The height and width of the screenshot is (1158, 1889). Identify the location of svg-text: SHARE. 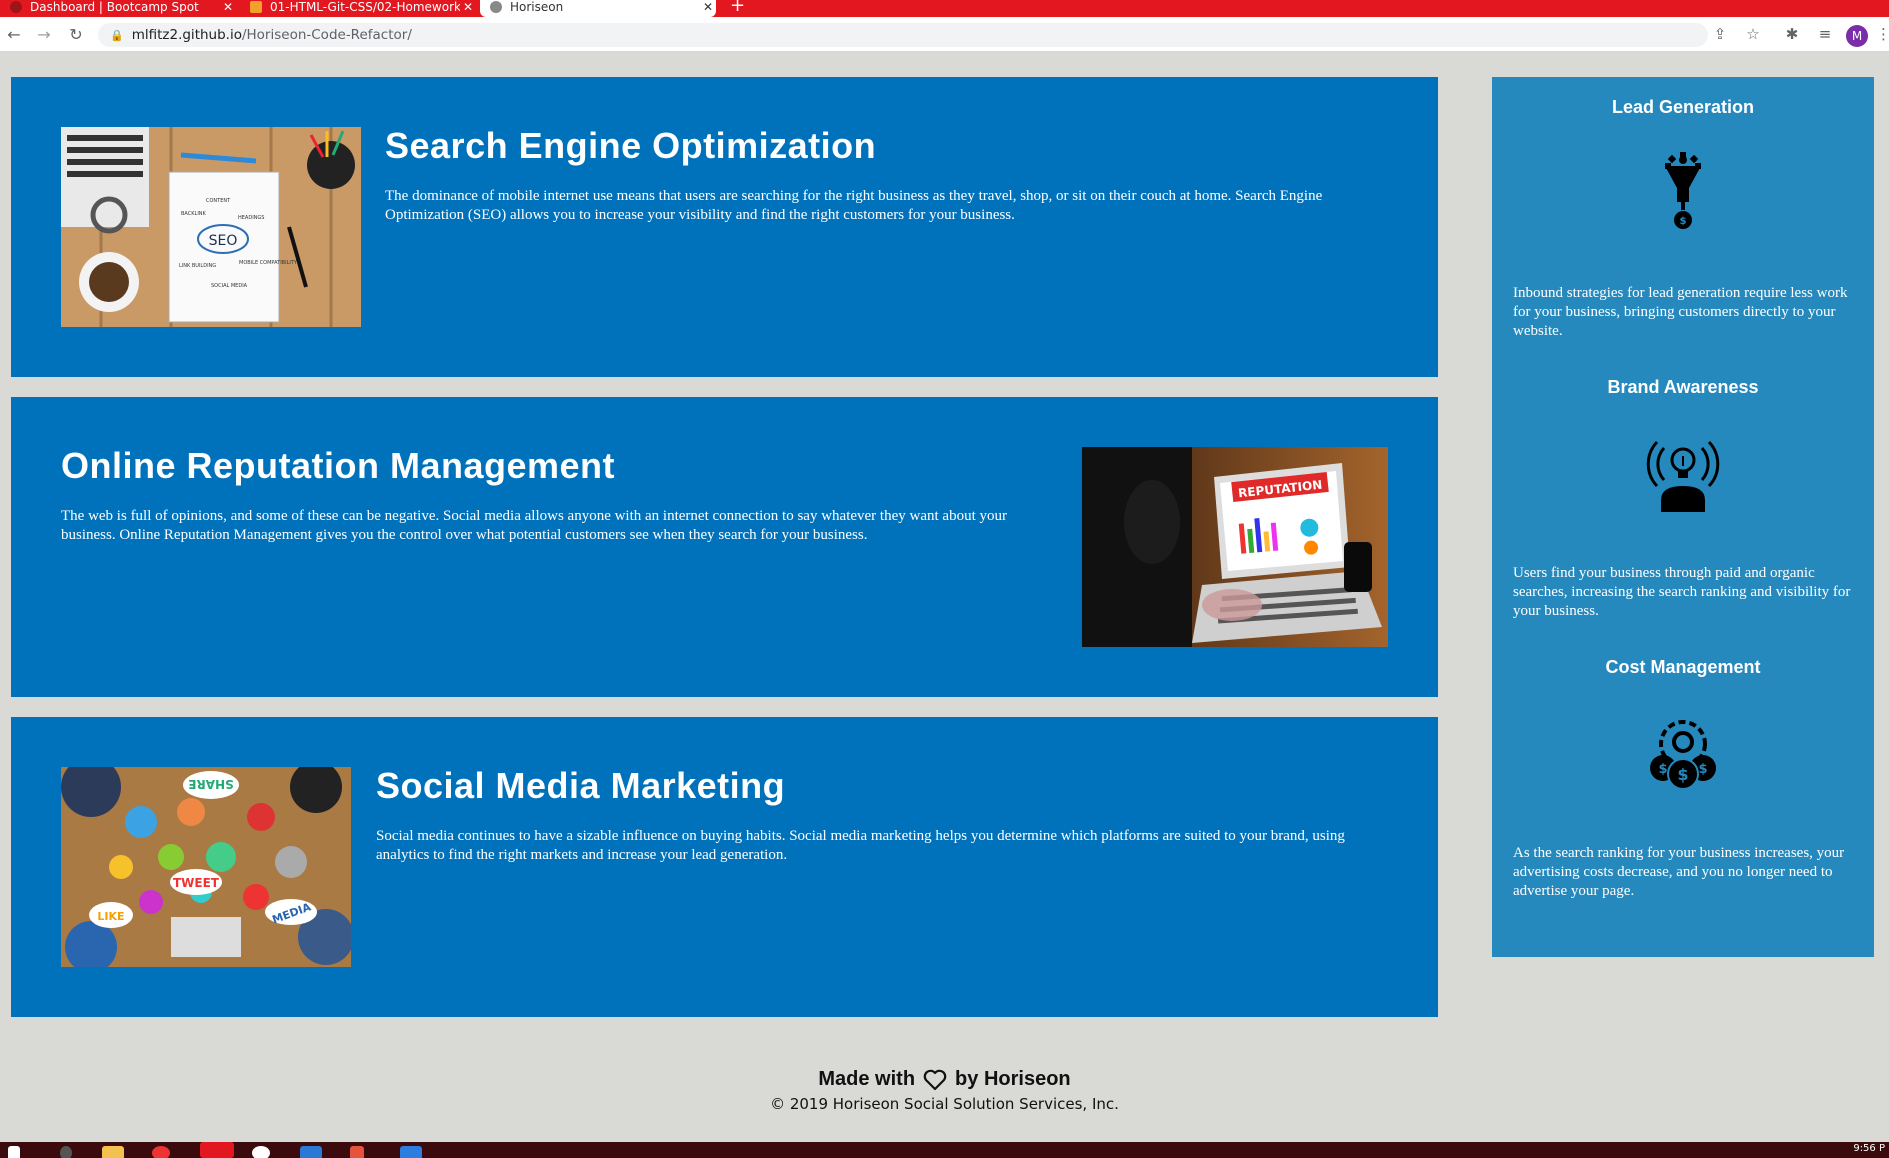
(210, 784).